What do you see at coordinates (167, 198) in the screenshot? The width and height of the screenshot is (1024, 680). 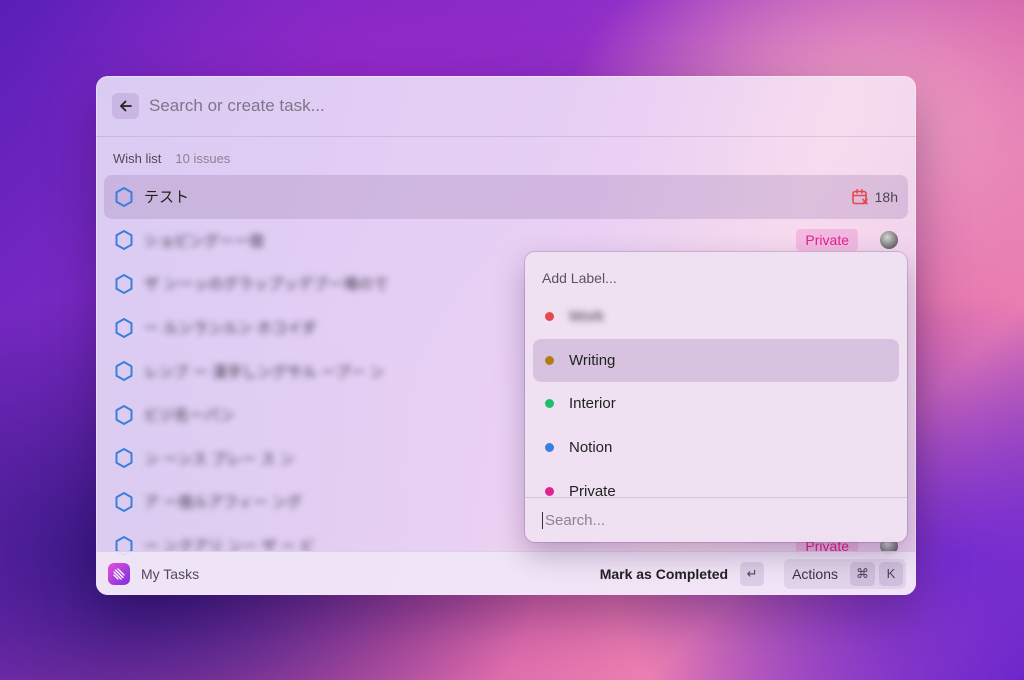 I see `task-title: テスト` at bounding box center [167, 198].